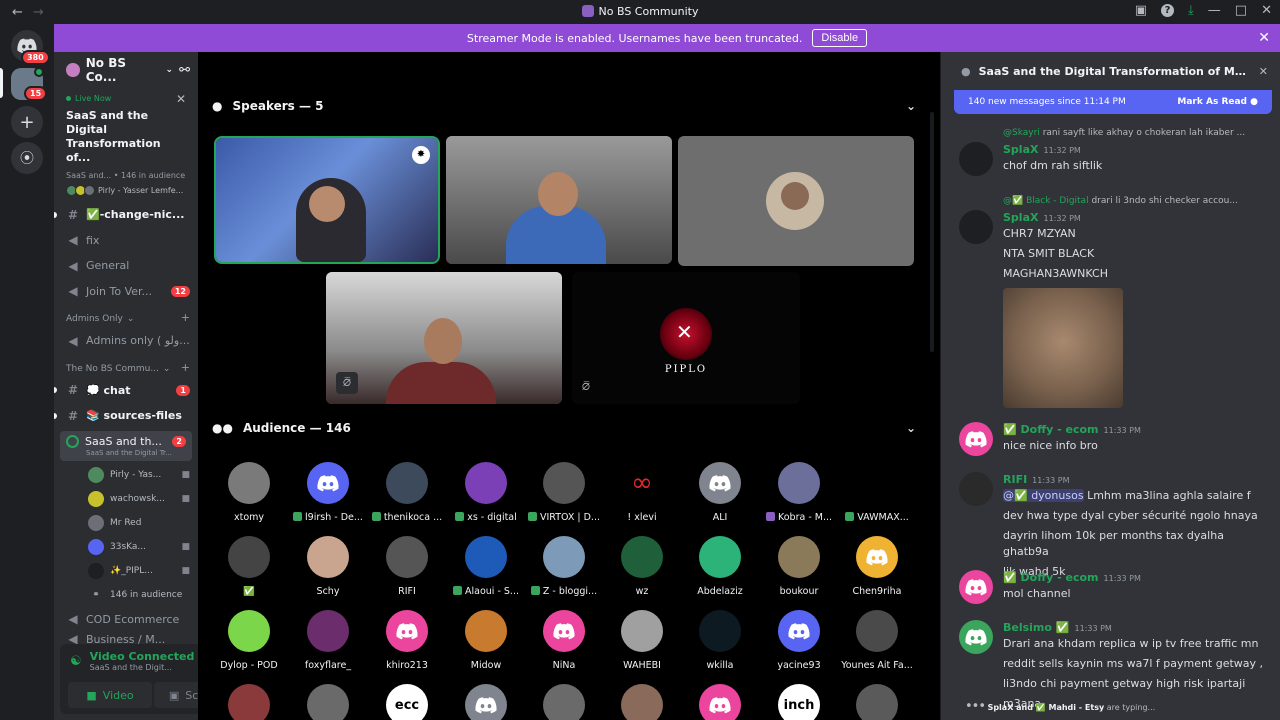  I want to click on minimize-icon: —, so click(1214, 10).